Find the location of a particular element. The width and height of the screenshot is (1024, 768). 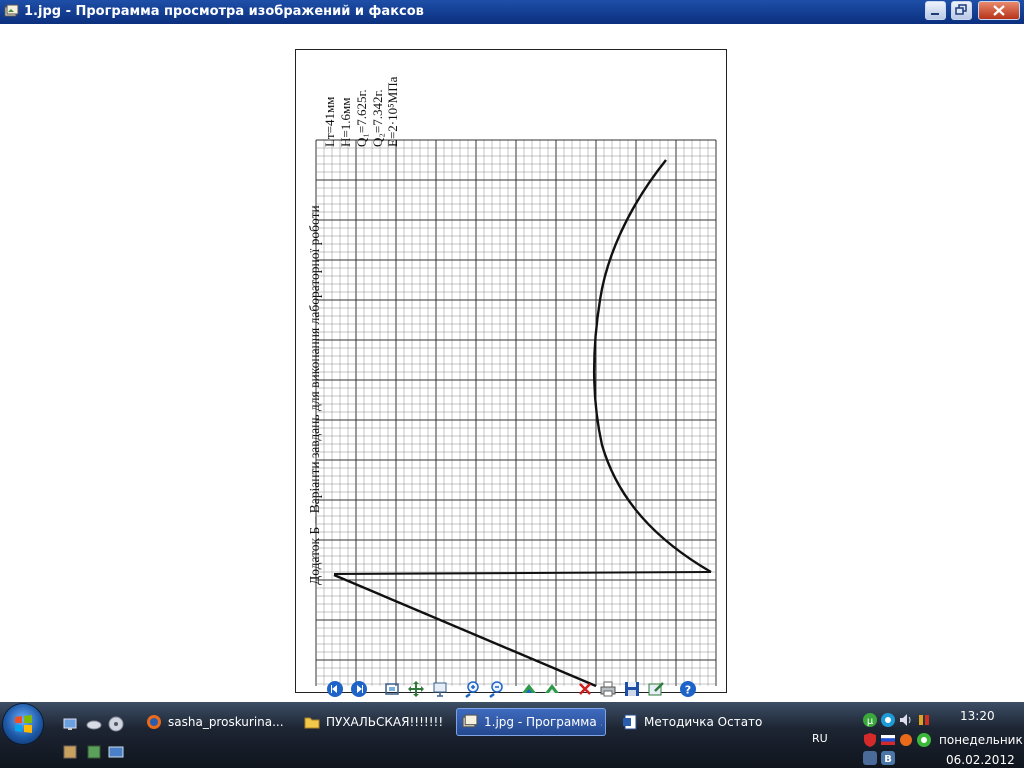

zoom-out-button is located at coordinates (496, 689).